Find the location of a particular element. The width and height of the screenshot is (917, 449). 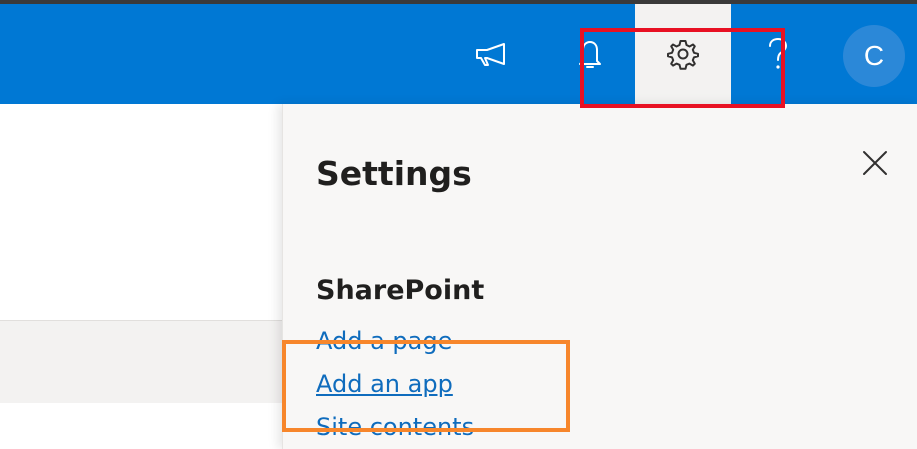

question-icon is located at coordinates (778, 54).